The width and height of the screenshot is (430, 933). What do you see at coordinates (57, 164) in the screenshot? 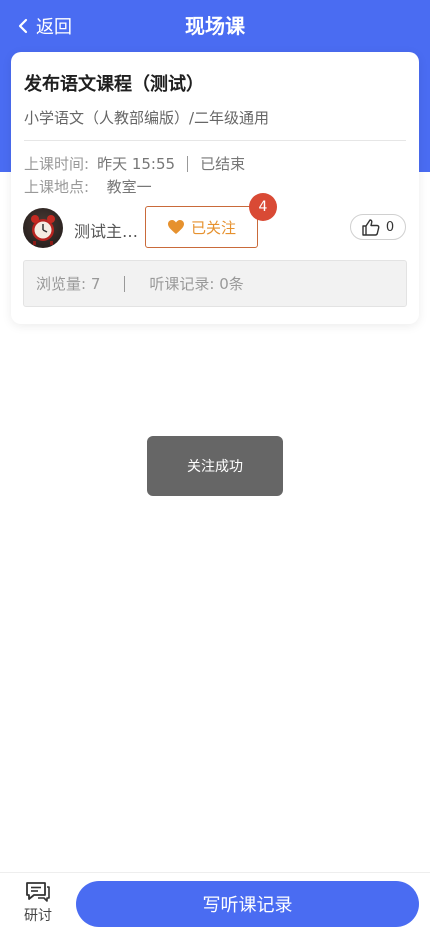
I see `class-time-label: 上课时间:` at bounding box center [57, 164].